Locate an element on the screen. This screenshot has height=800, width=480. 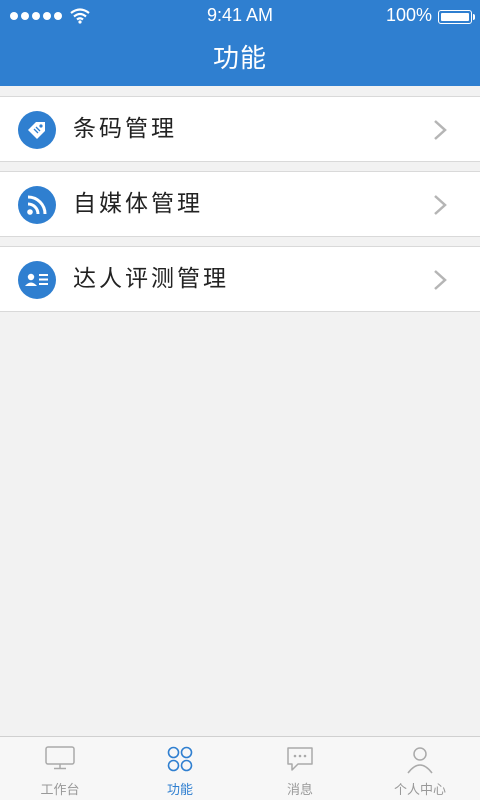
tab-workbench: 工作台 is located at coordinates (60, 768).